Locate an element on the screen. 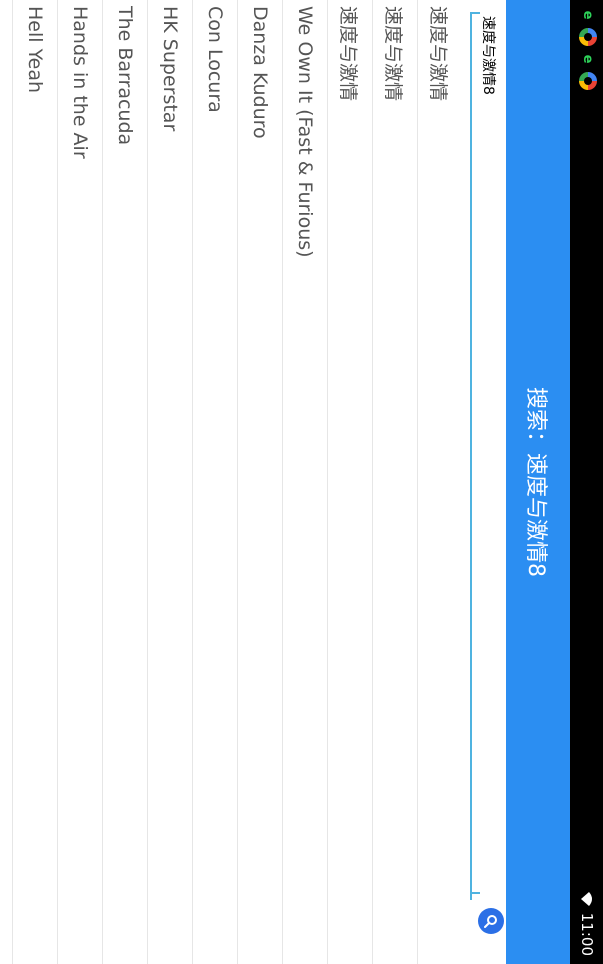 The width and height of the screenshot is (603, 964). app-bar: 搜索：速度与激情8 is located at coordinates (538, 482).